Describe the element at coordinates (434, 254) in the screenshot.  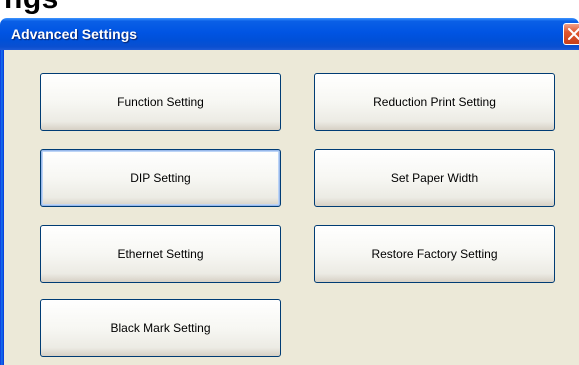
I see `restore-factory-setting-button: Restore Factory Setting` at that location.